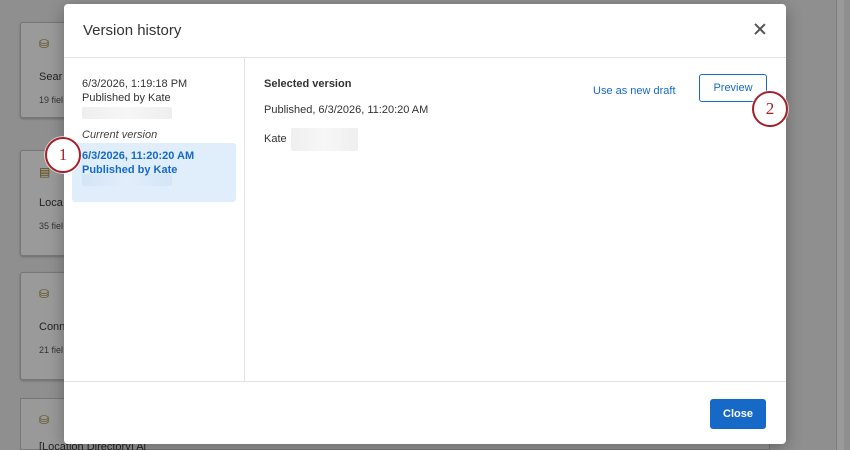 The image size is (850, 450). Describe the element at coordinates (738, 414) in the screenshot. I see `close-button: Close` at that location.